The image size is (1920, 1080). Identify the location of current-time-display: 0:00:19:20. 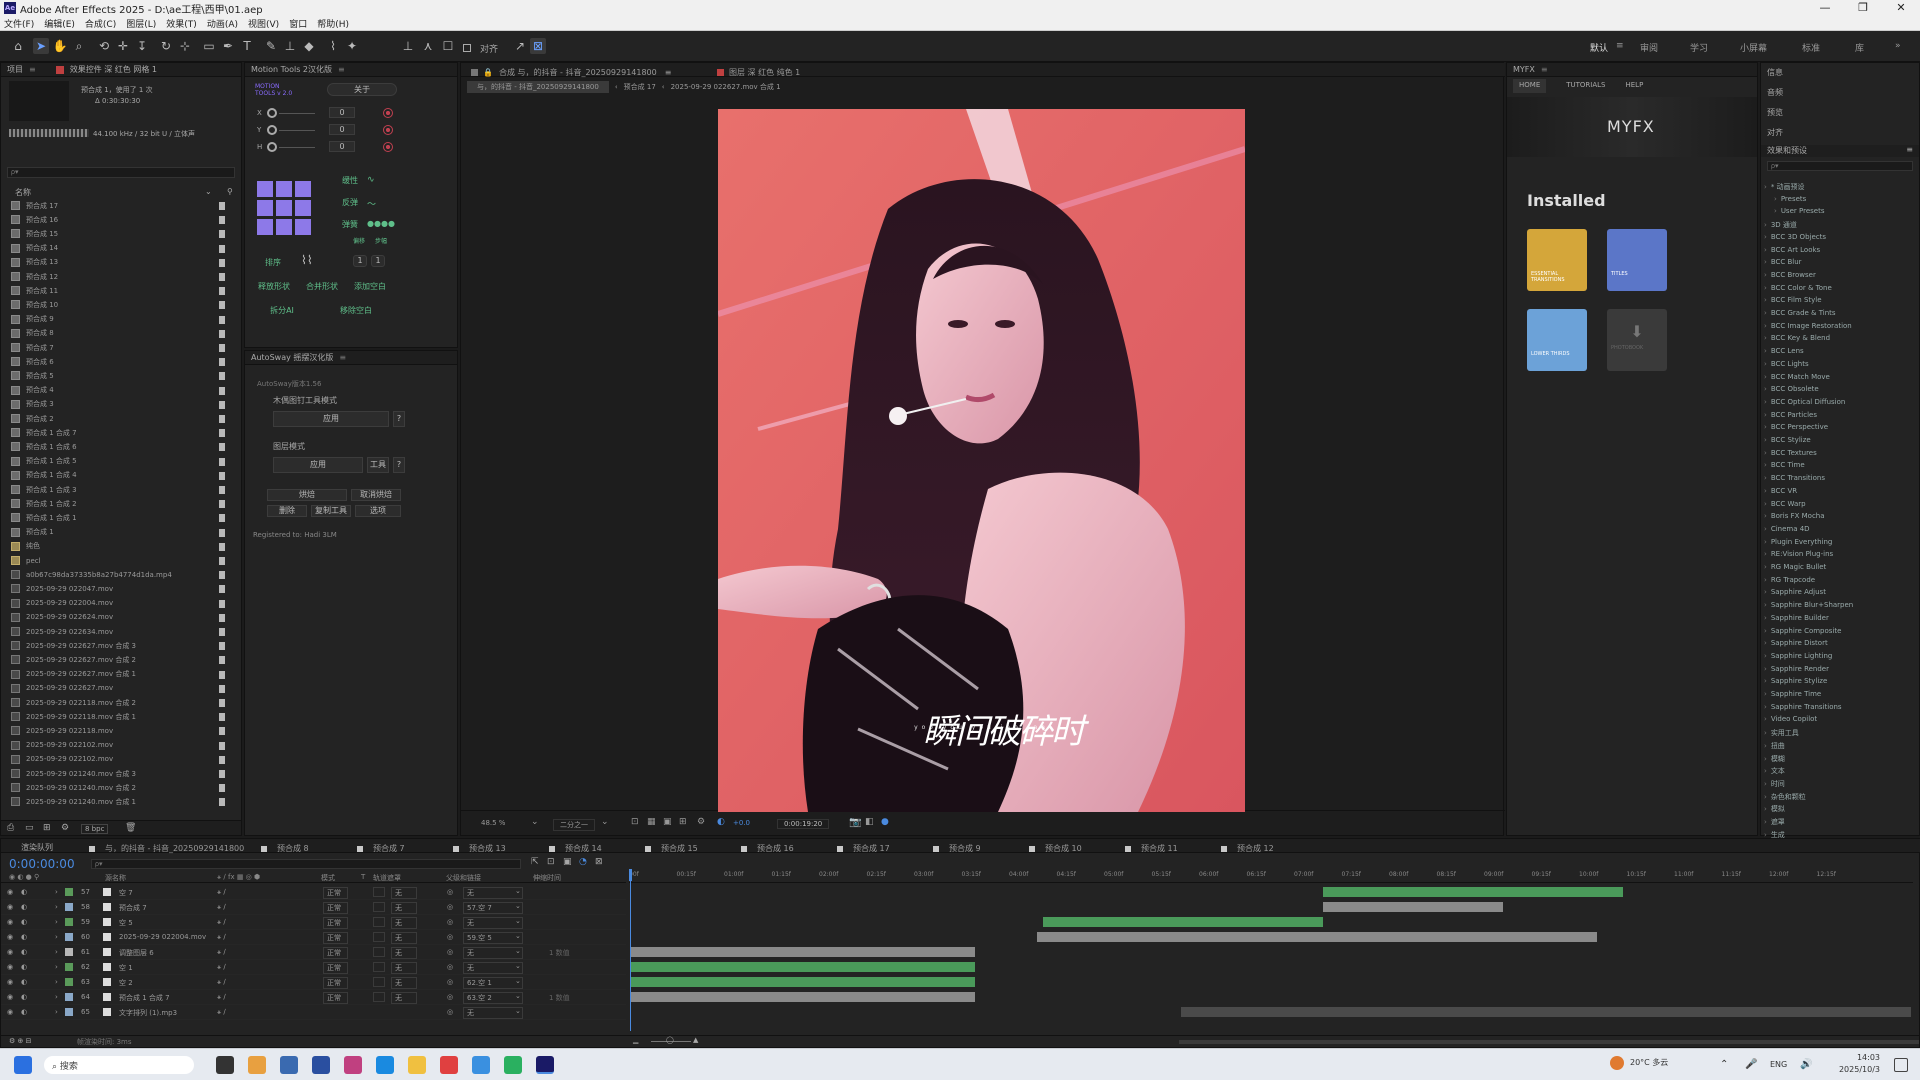
(803, 824).